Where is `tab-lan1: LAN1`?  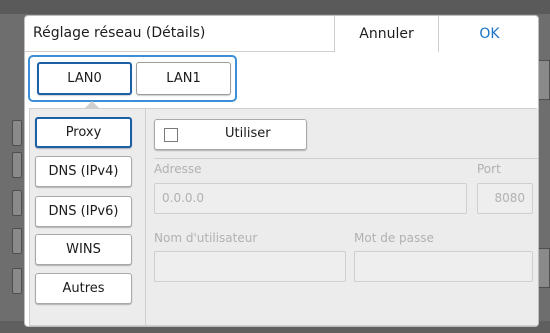
tab-lan1: LAN1 is located at coordinates (183, 78).